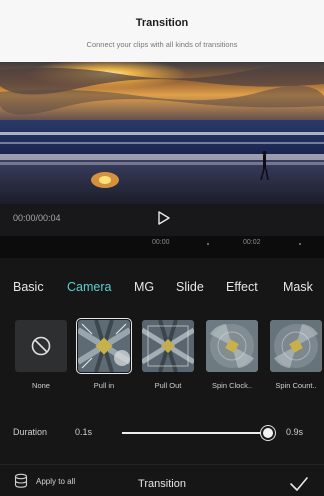  I want to click on bottom-bar: Apply to all Transition, so click(162, 480).